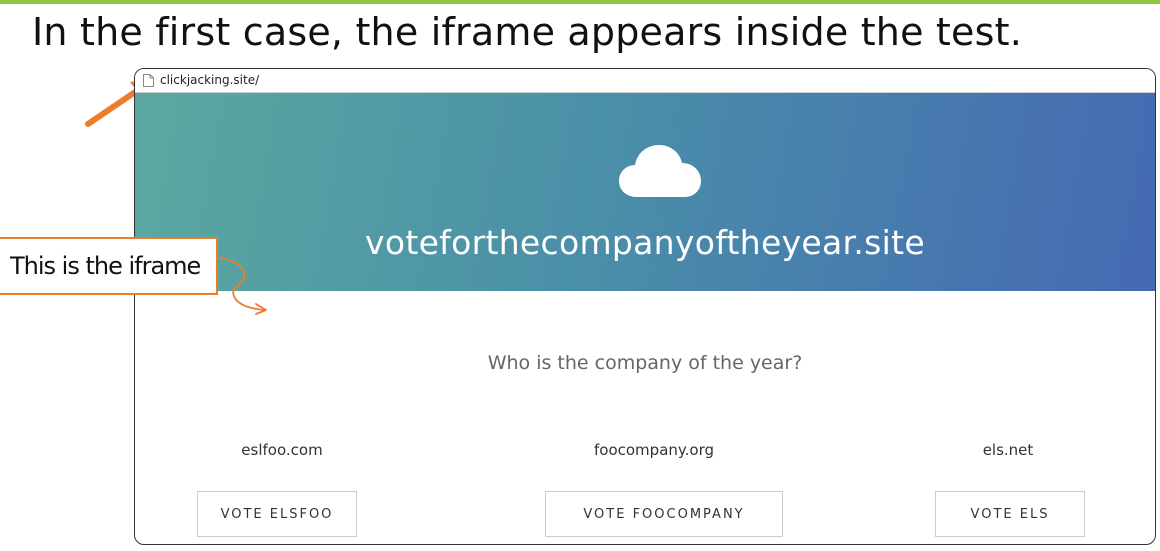  I want to click on vote-foocompany-button: VOTE FOOCOMPANY, so click(664, 514).